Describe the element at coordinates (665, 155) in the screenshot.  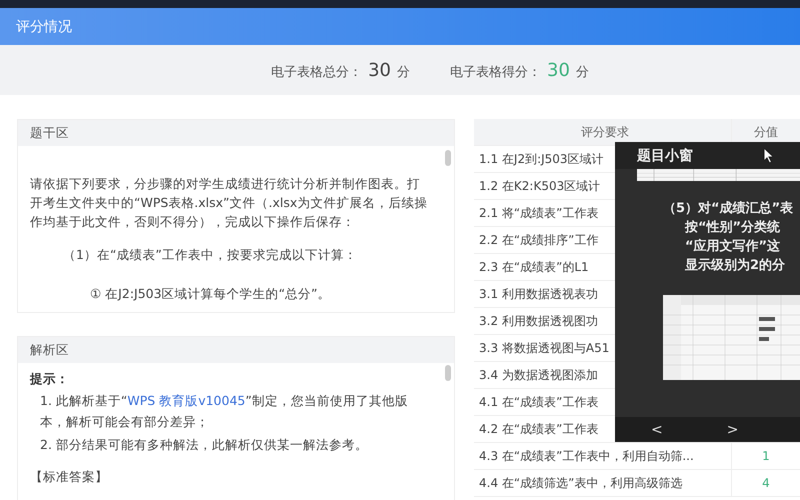
I see `popup-title: 题目小窗` at that location.